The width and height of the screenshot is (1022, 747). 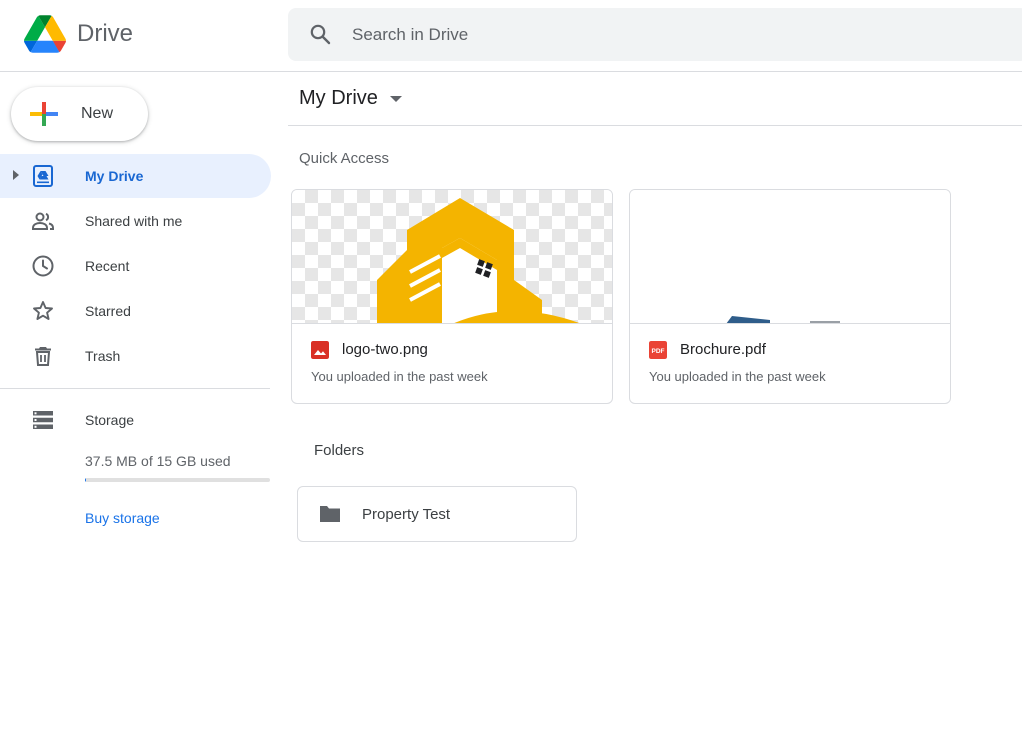 I want to click on drive-logo-icon, so click(x=45, y=34).